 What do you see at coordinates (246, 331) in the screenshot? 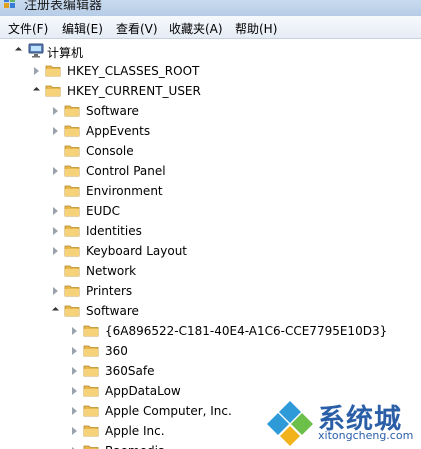
I see `tree-node-label: {6A896522-C181-40E4-A1C6-CCE7795E10D3}` at bounding box center [246, 331].